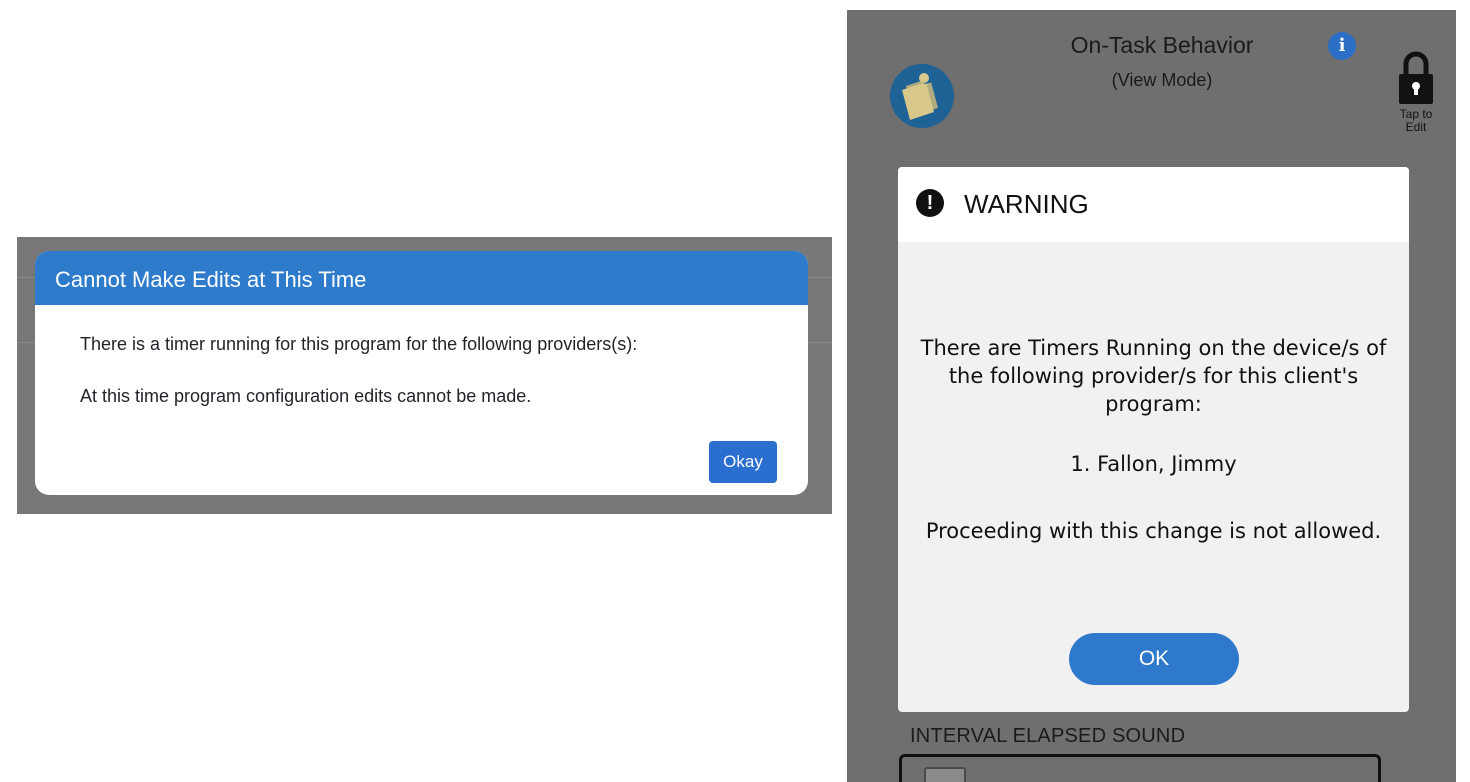 The image size is (1470, 782). I want to click on lock-icon, so click(1416, 77).